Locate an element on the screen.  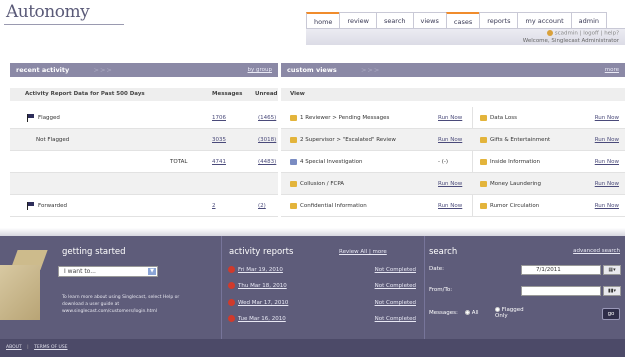
view-name: Data Loss is located at coordinates (503, 118).